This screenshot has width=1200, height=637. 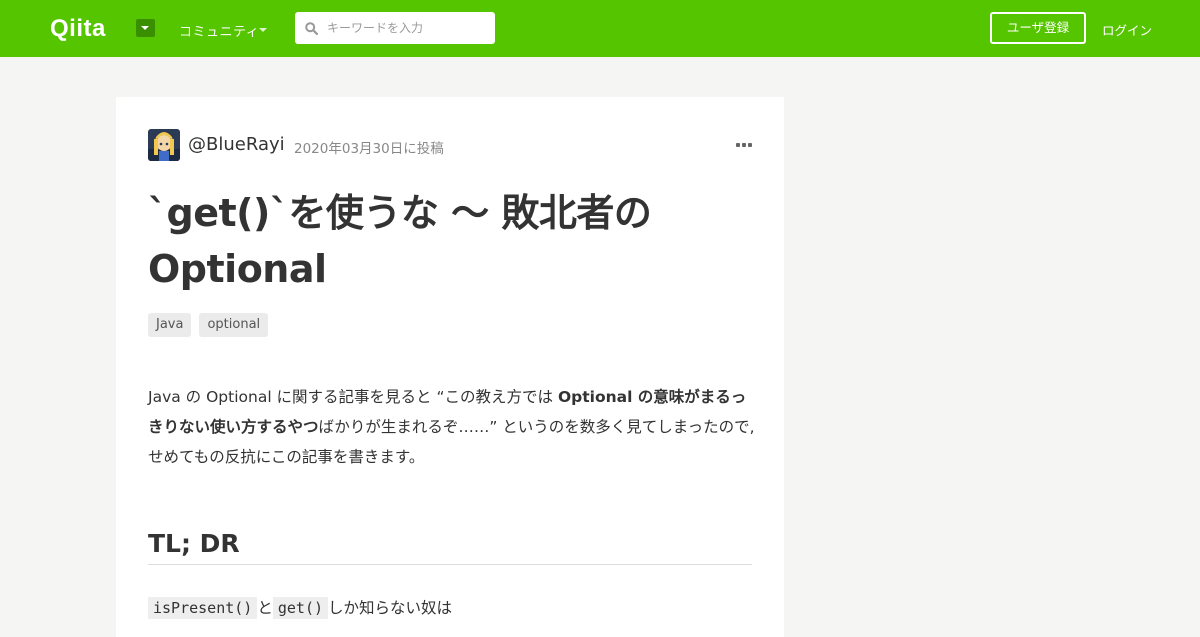 What do you see at coordinates (164, 145) in the screenshot?
I see `author-avatar` at bounding box center [164, 145].